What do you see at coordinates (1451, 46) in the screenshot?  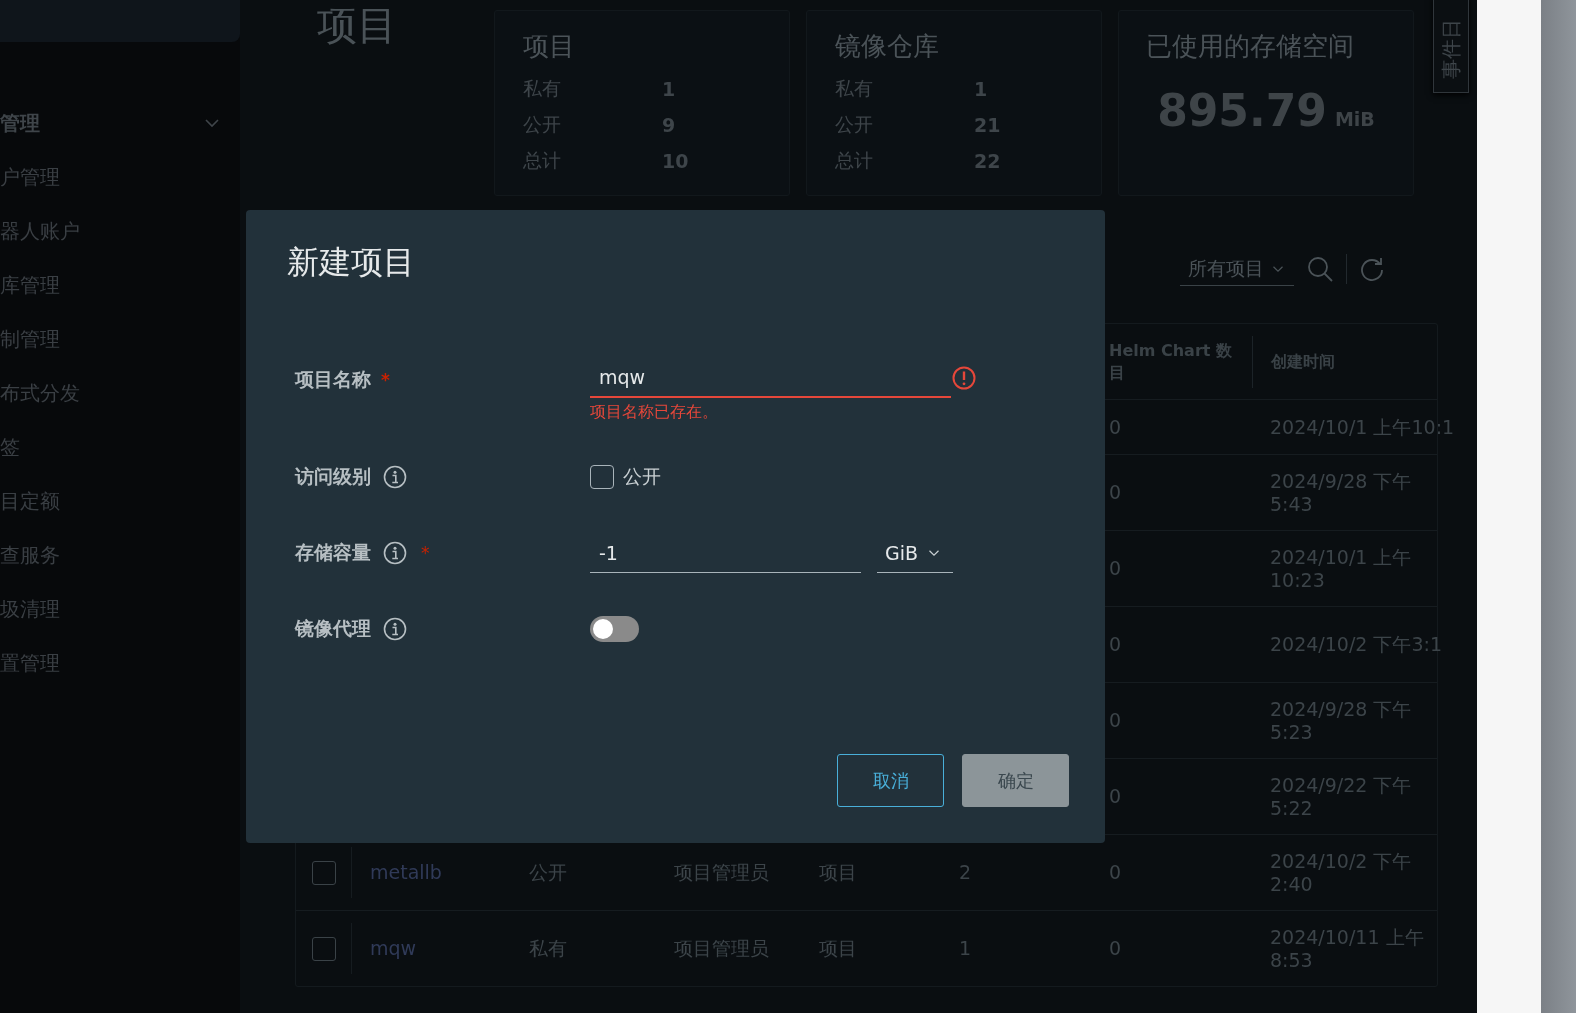 I see `event-log-tab: 事件日` at bounding box center [1451, 46].